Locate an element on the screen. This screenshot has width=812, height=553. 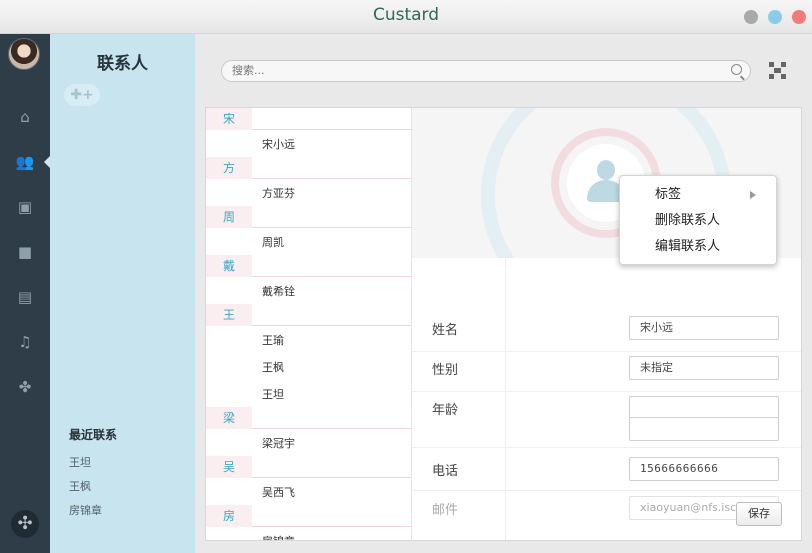
phone-field: 15666666666 is located at coordinates (704, 469).